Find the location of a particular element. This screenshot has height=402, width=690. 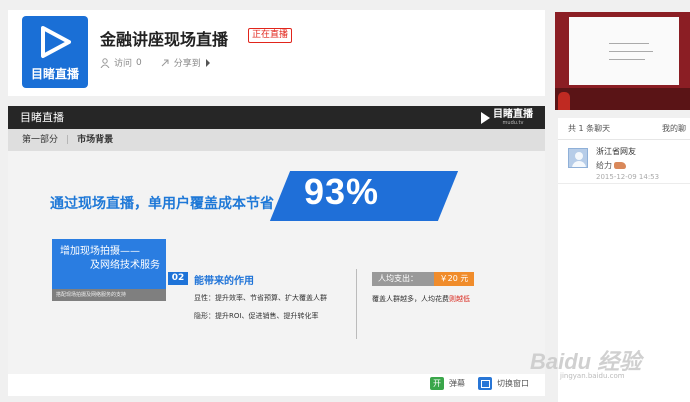

switch-window-button: 切换窗口 is located at coordinates (503, 383).